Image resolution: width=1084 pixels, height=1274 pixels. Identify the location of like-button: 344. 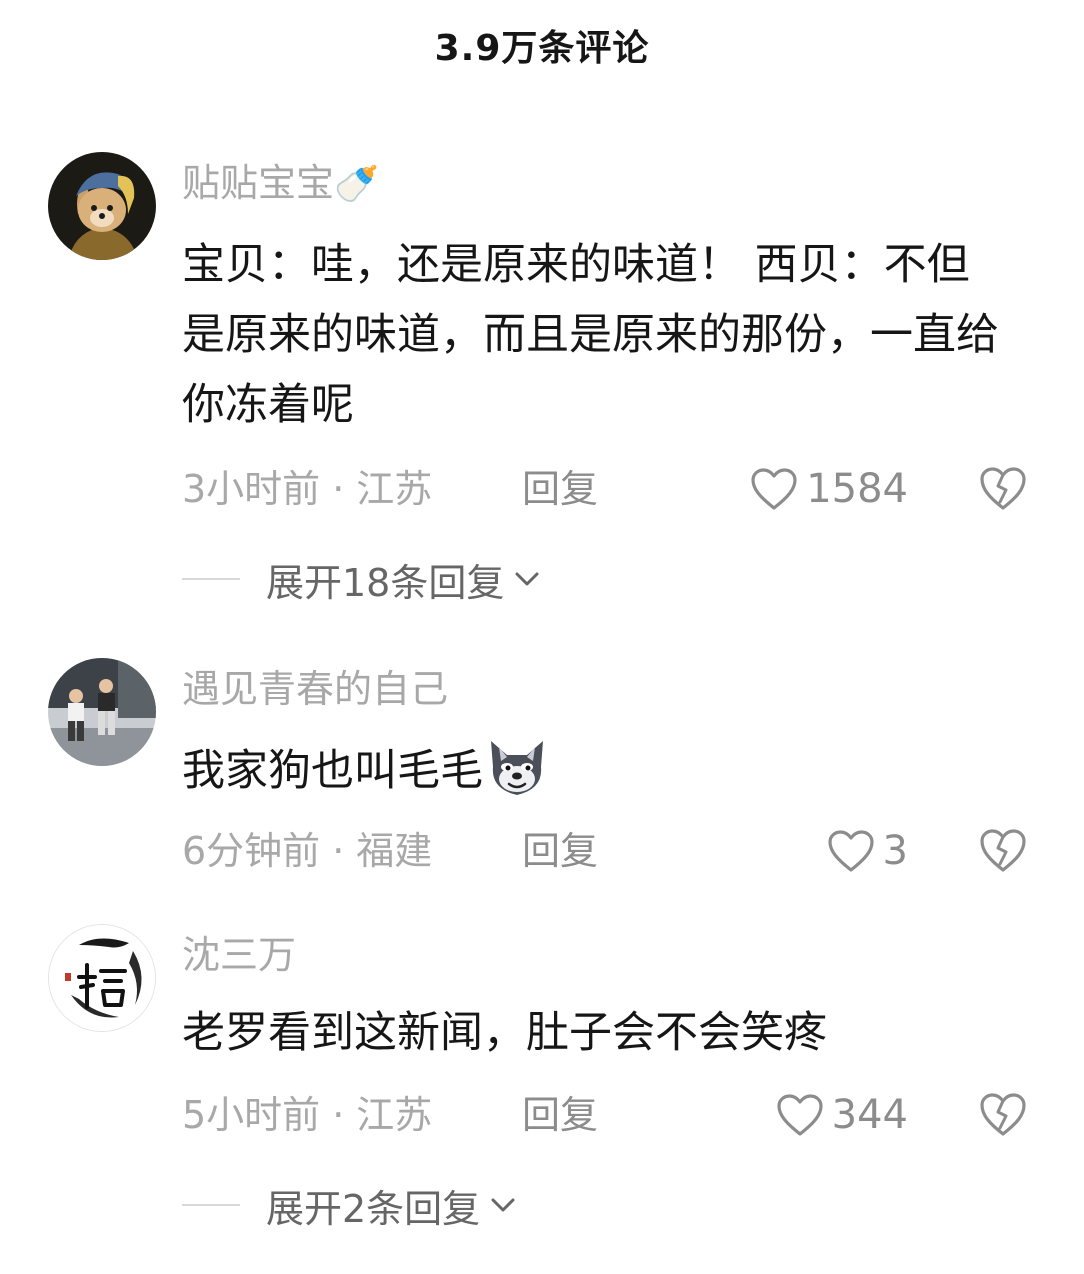
(842, 1115).